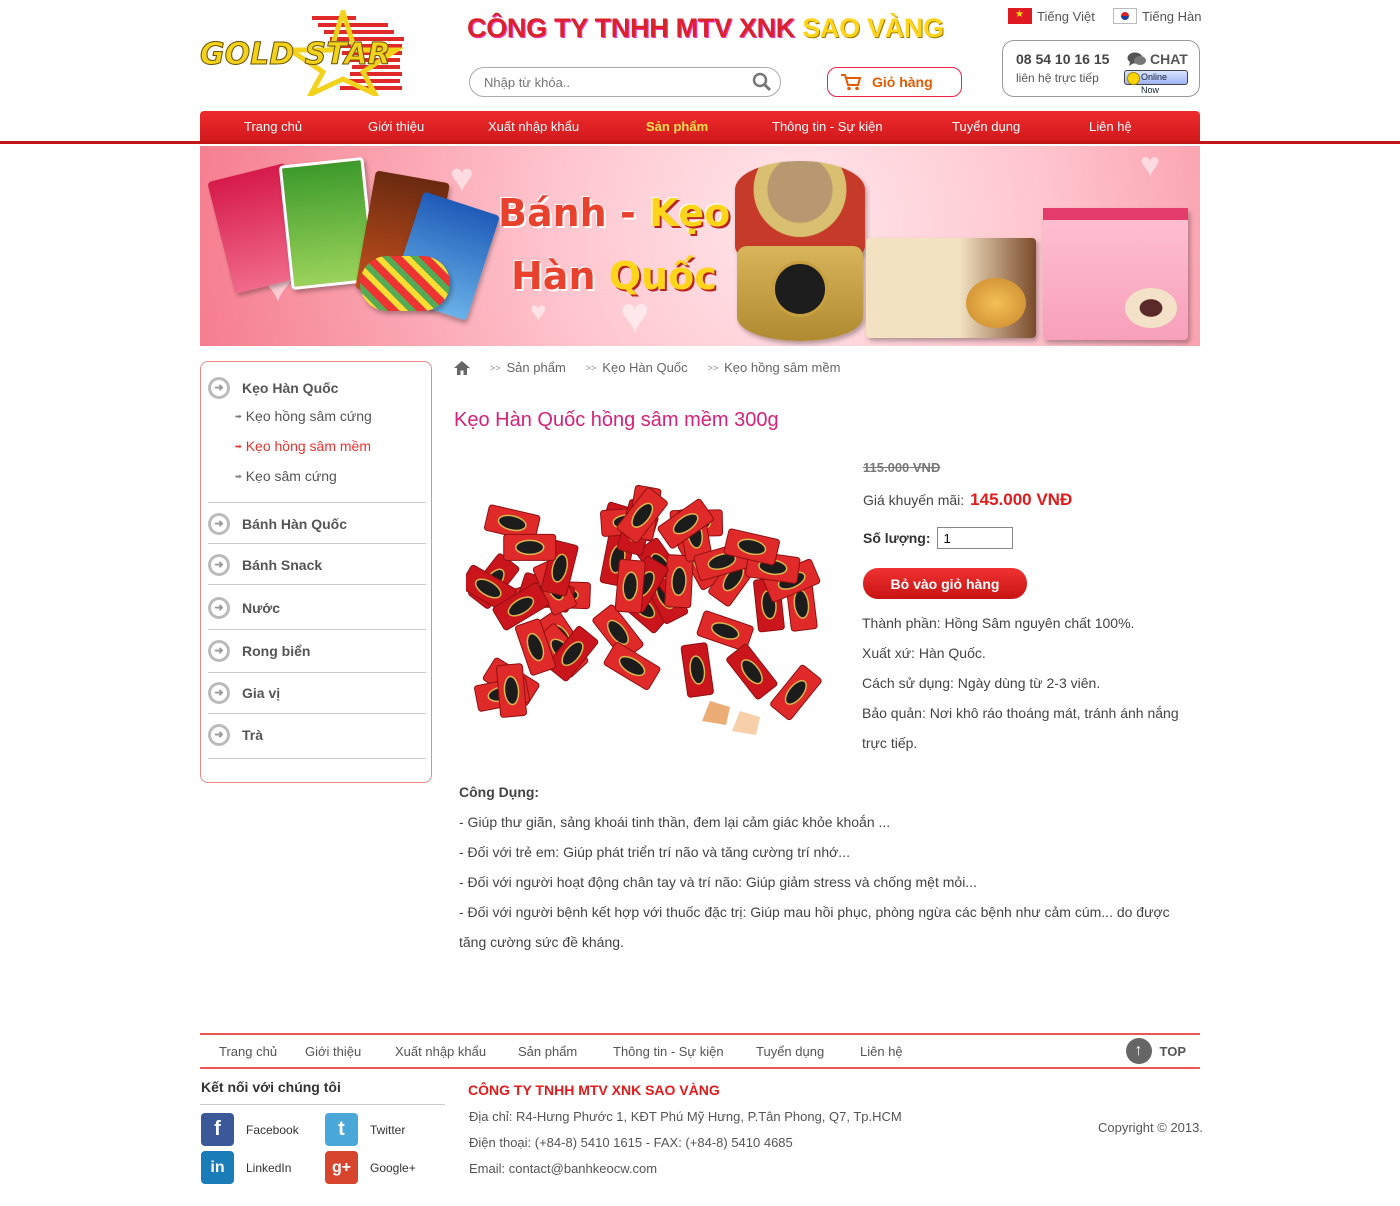 Image resolution: width=1400 pixels, height=1206 pixels. Describe the element at coordinates (1150, 1127) in the screenshot. I see `copyright: Copyright © 2013.` at that location.